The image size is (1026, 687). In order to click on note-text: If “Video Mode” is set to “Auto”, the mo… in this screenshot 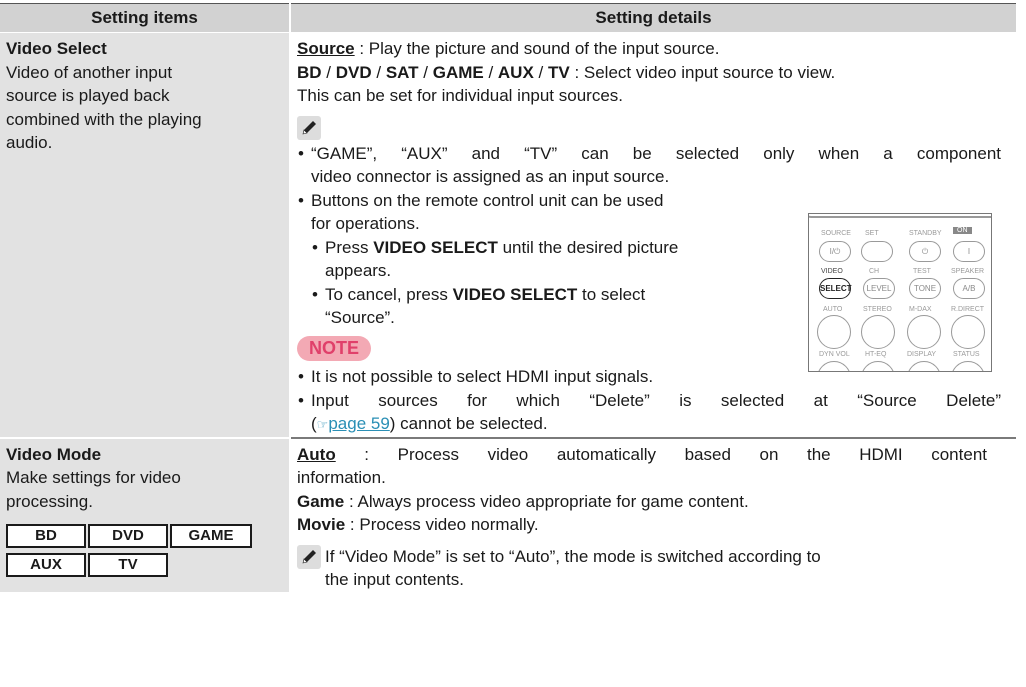, I will do `click(573, 556)`.